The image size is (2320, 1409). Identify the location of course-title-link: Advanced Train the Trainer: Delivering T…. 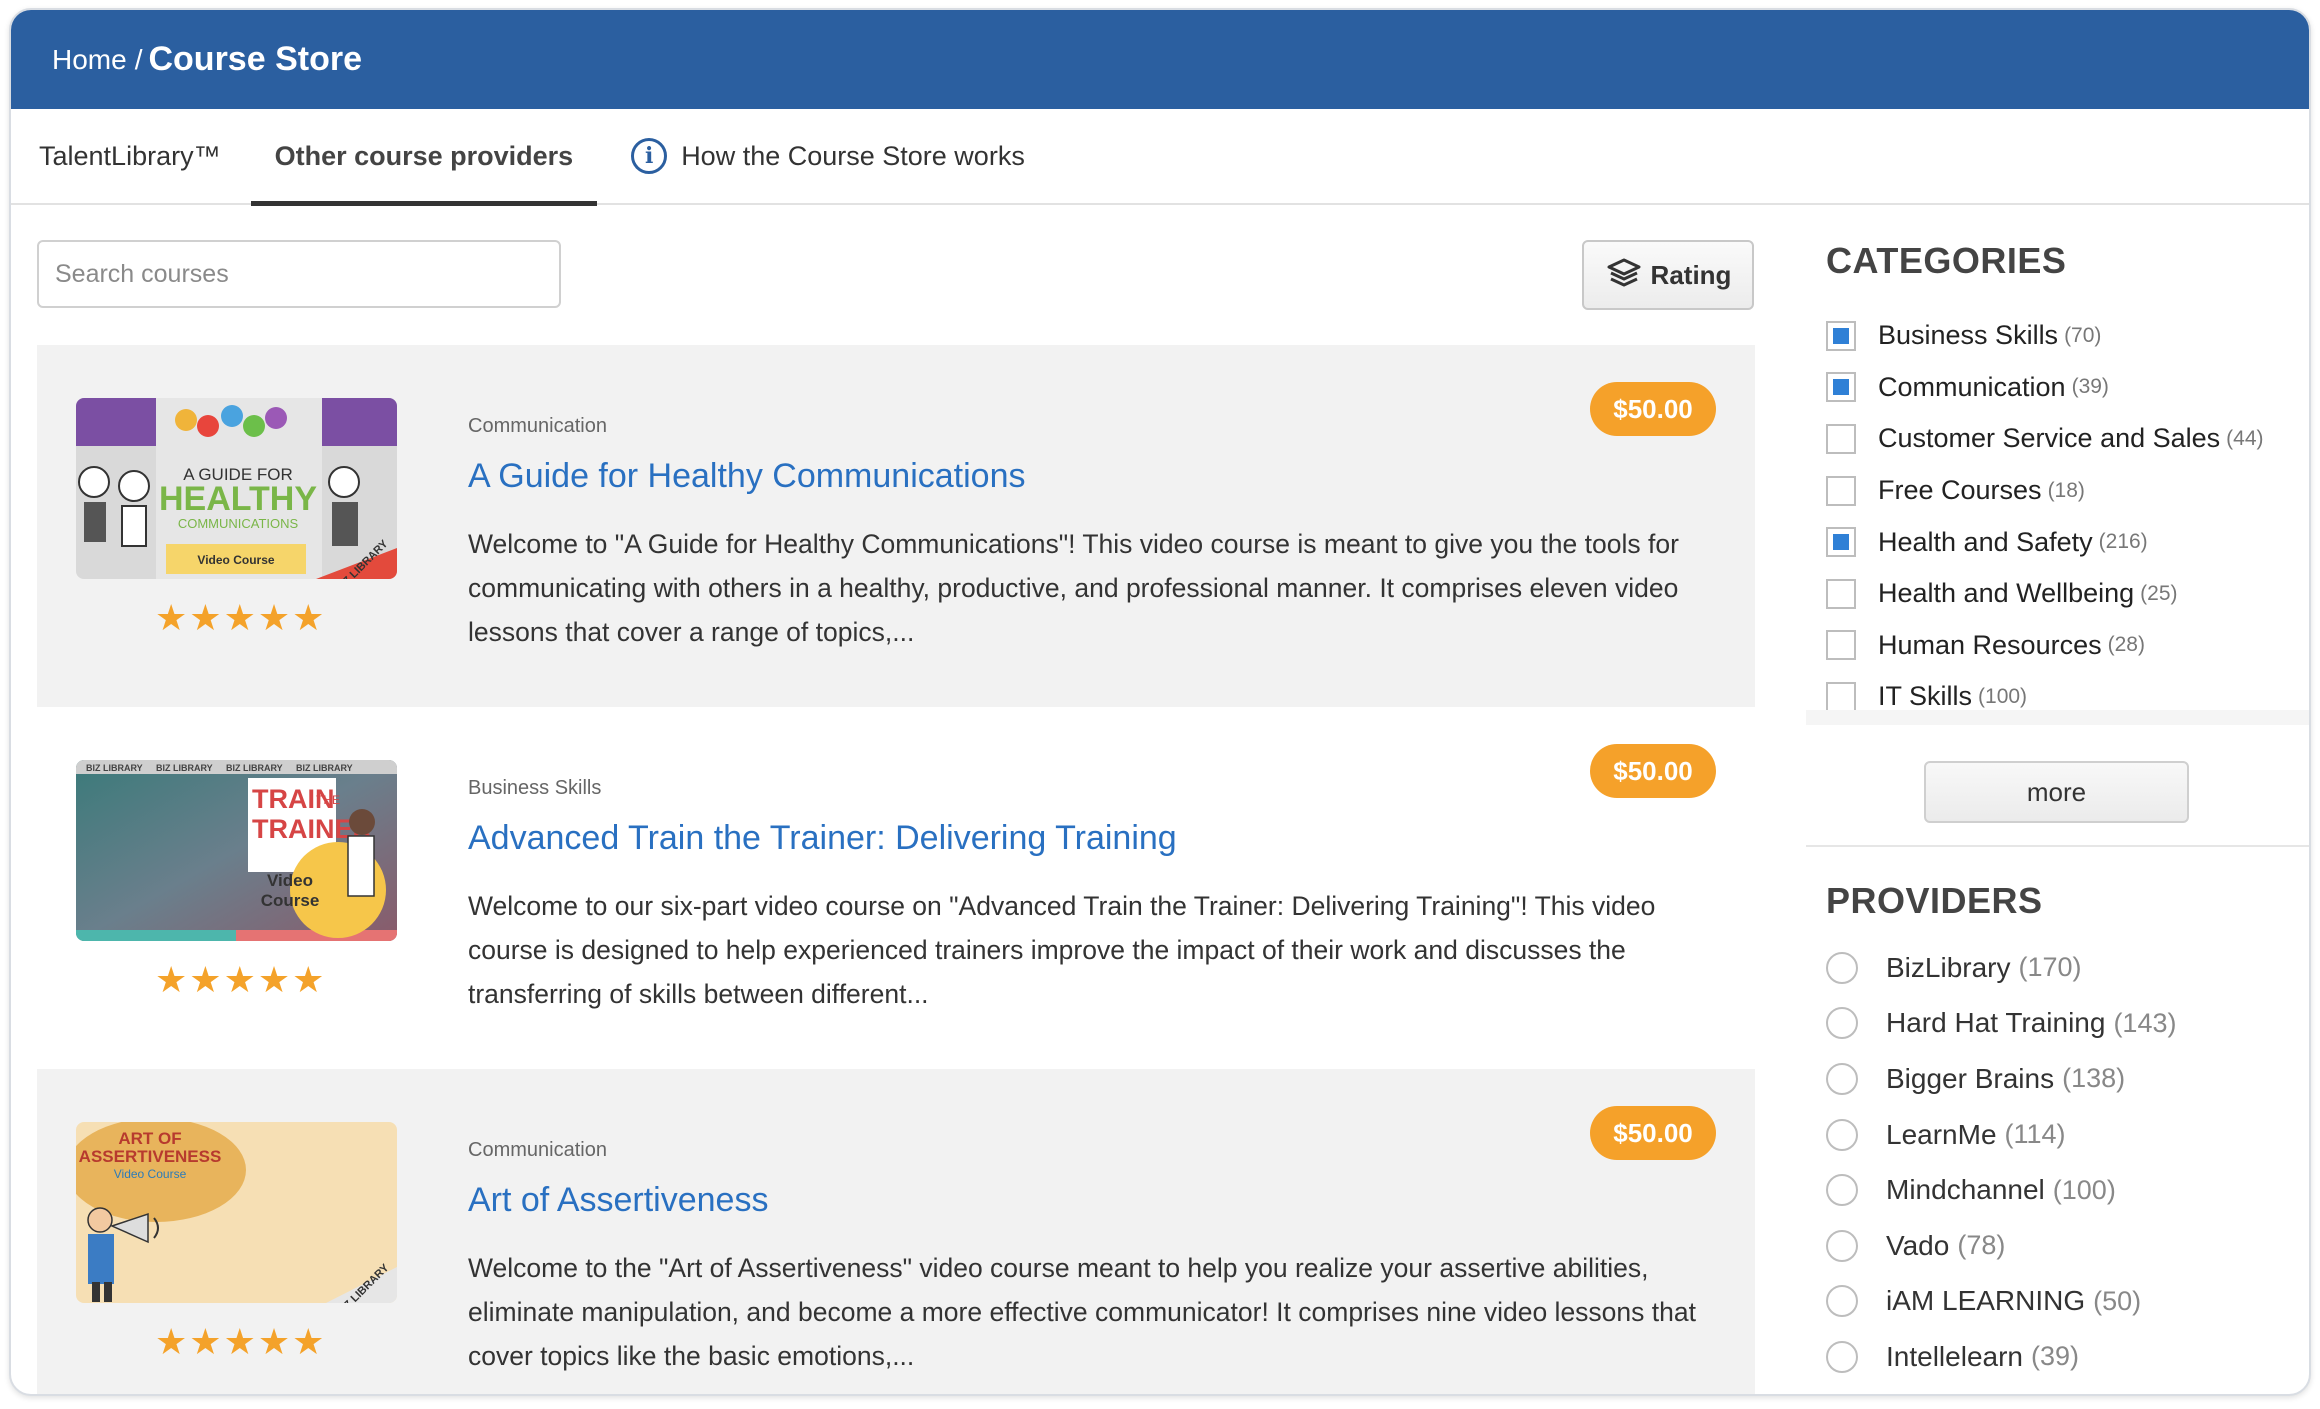
(822, 838).